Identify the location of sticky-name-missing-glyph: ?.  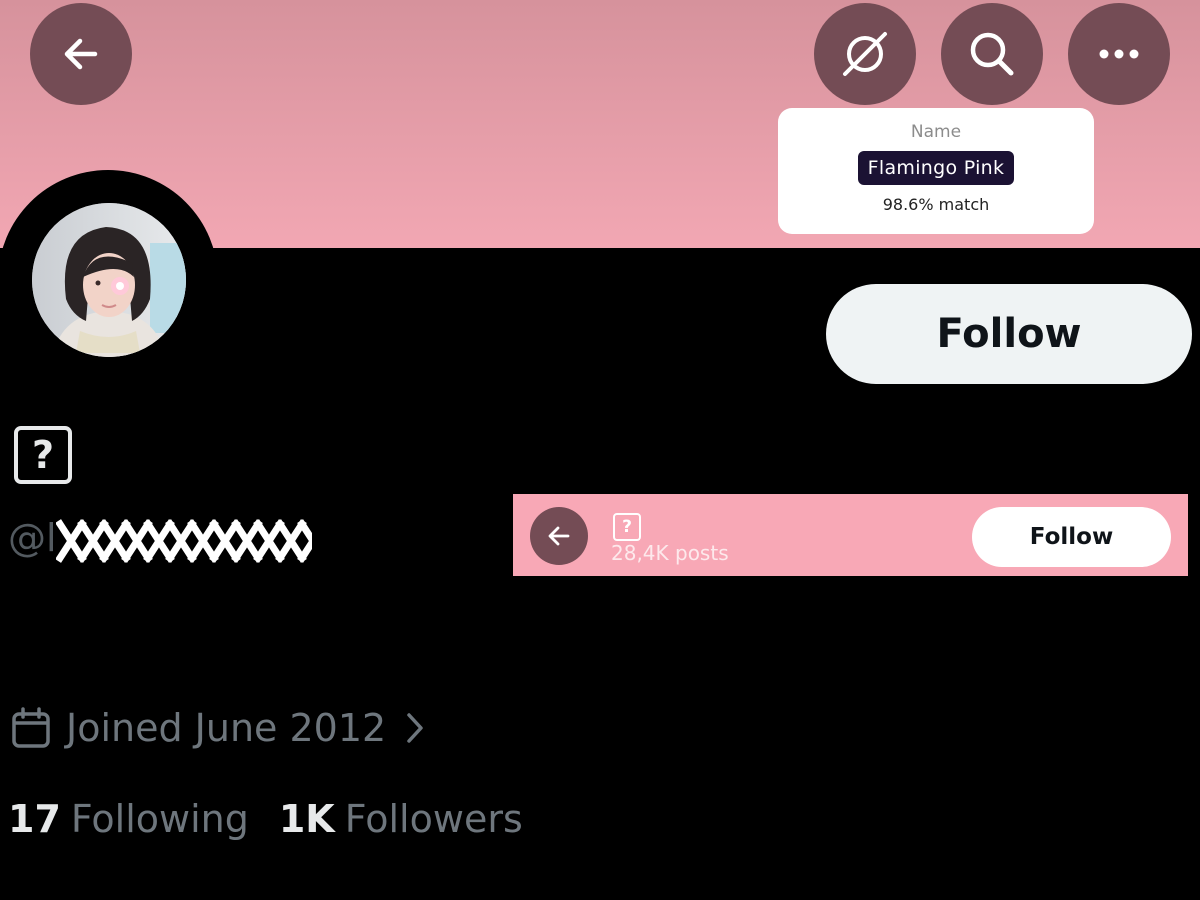
(627, 527).